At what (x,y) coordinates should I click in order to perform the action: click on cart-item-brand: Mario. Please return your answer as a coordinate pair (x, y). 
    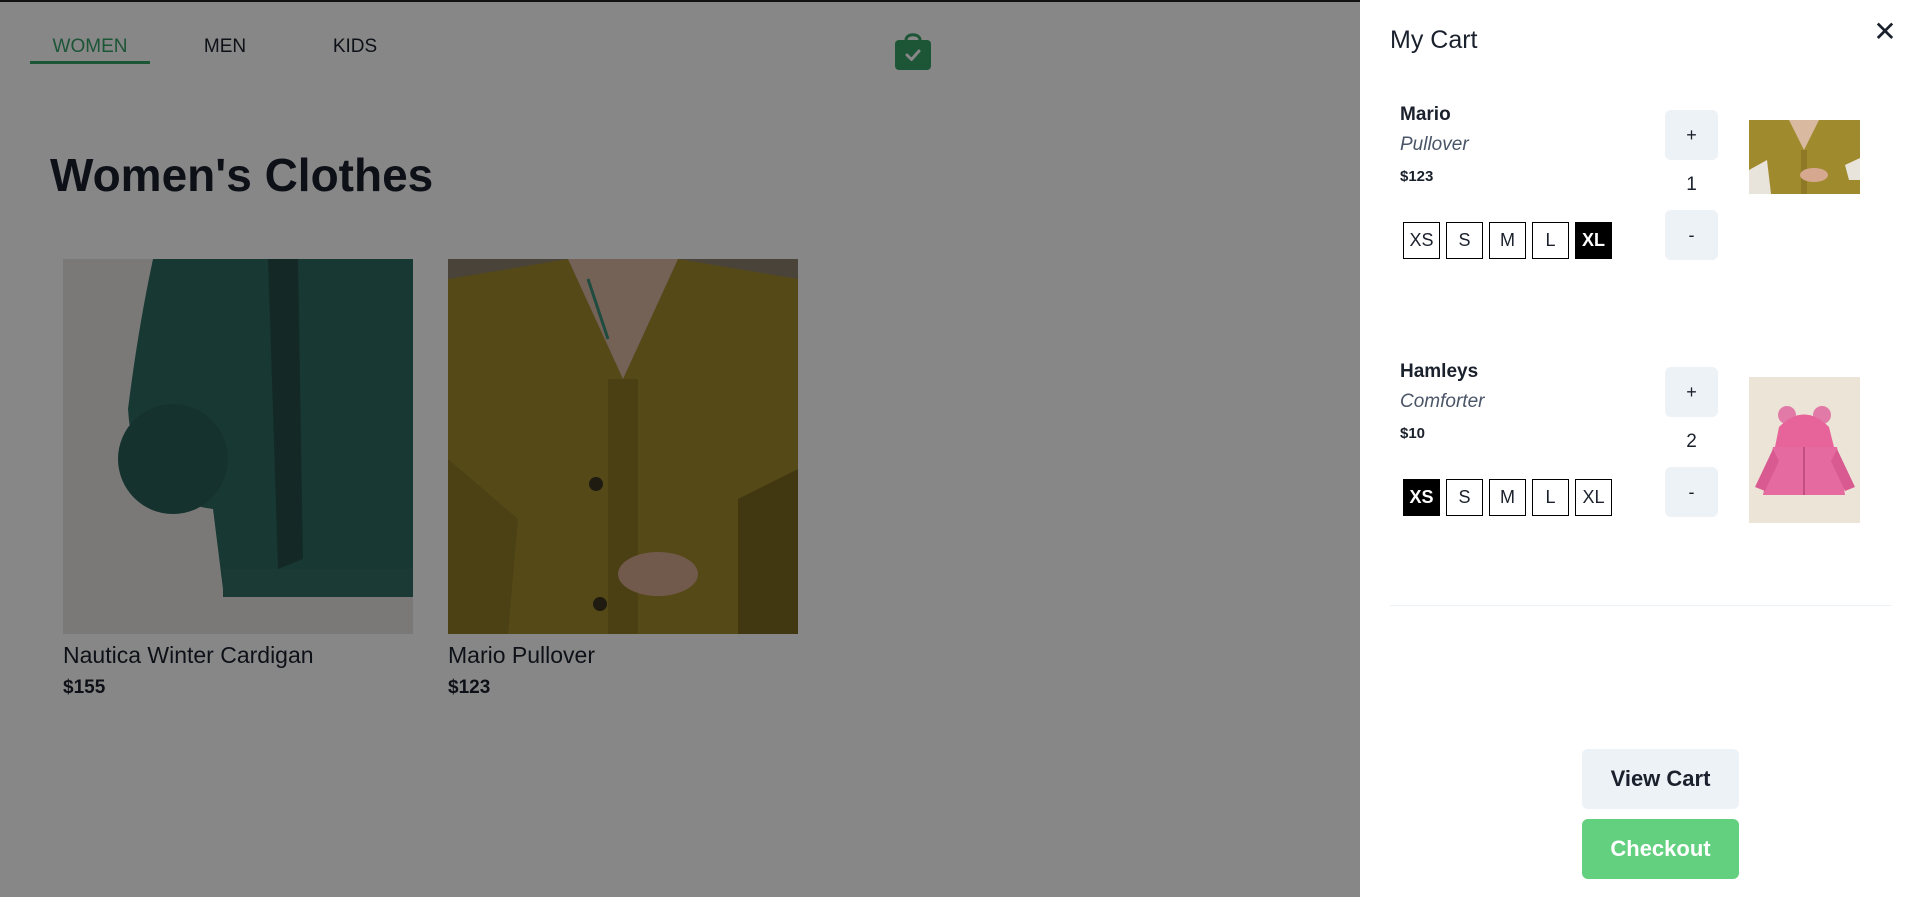
    Looking at the image, I should click on (1425, 114).